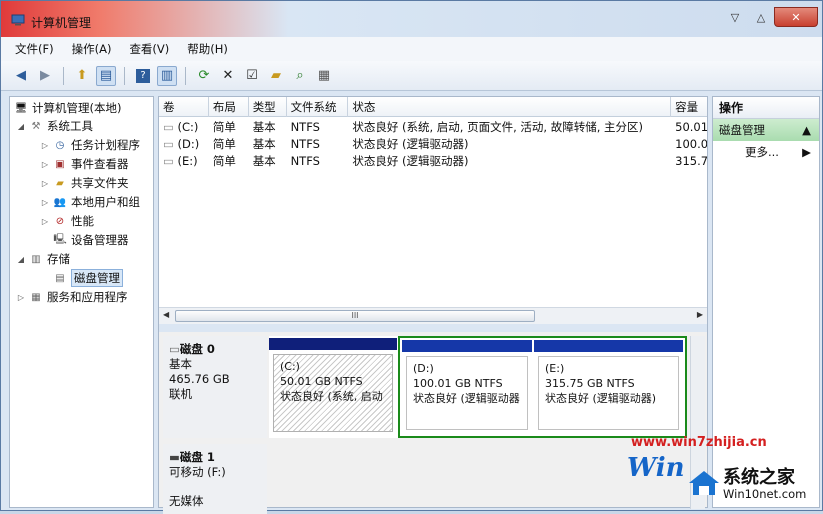  What do you see at coordinates (18, 20) in the screenshot?
I see `computer-management-icon` at bounding box center [18, 20].